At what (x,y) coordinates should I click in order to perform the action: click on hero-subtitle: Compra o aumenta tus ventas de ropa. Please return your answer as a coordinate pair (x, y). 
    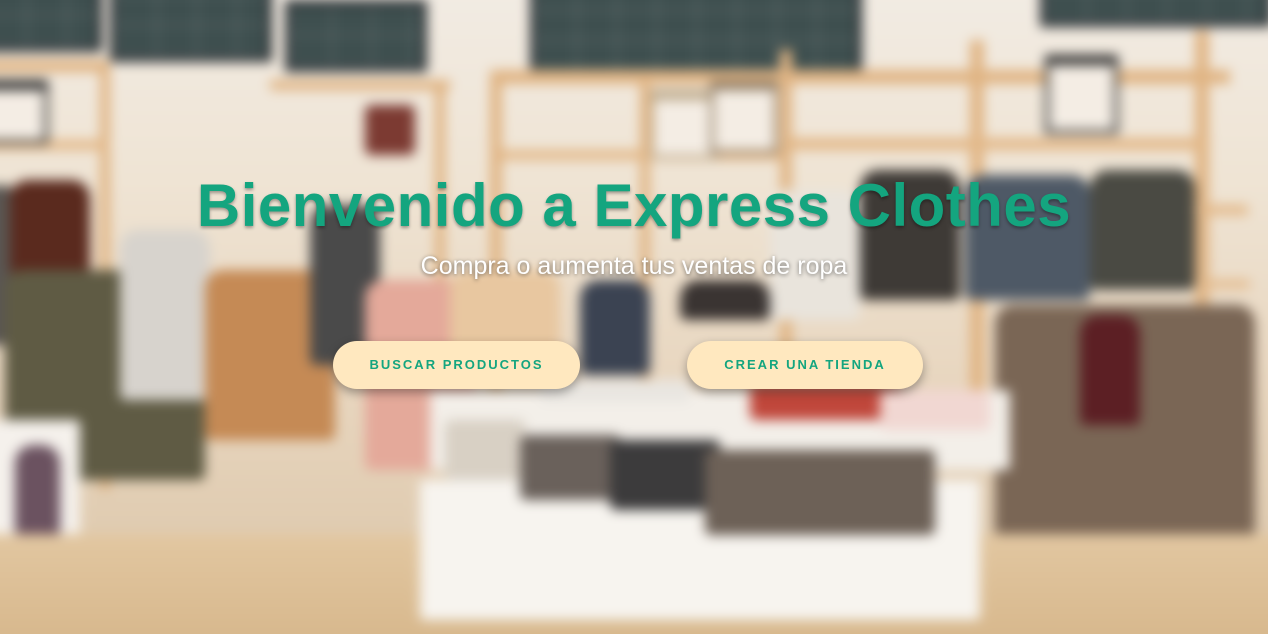
    Looking at the image, I should click on (634, 266).